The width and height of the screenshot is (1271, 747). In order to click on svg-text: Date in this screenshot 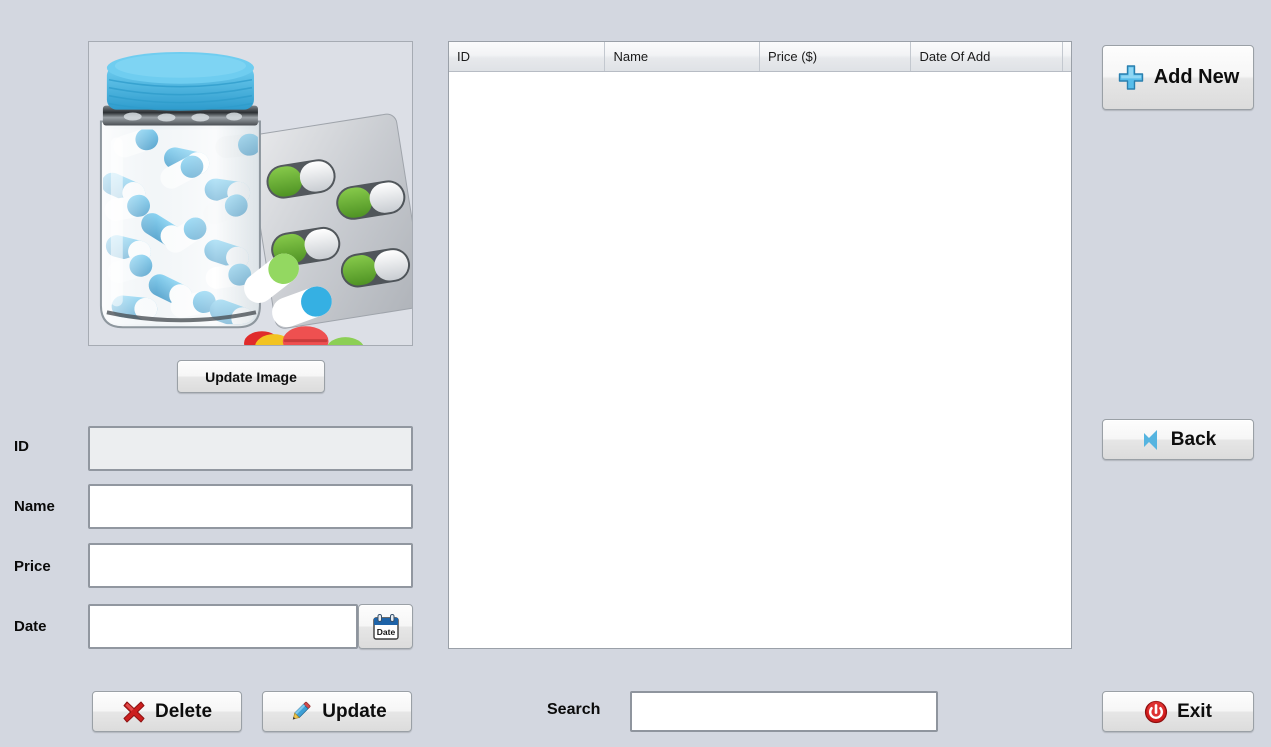, I will do `click(385, 632)`.